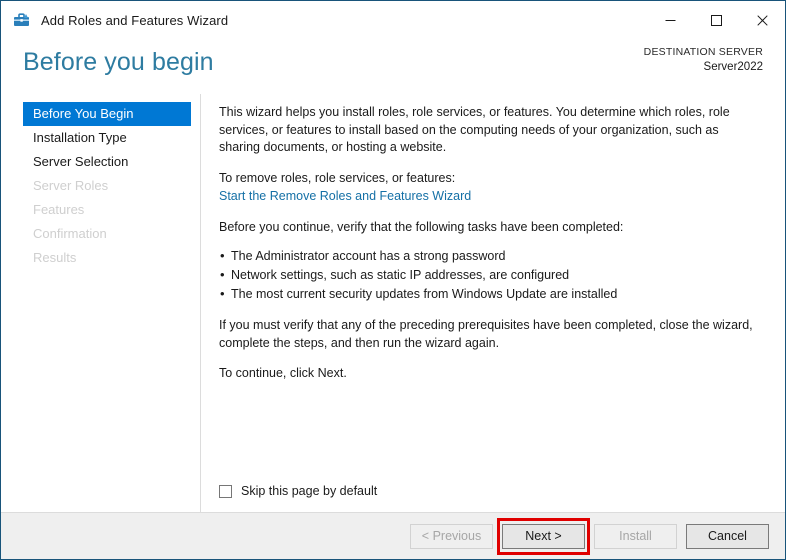 This screenshot has width=786, height=560. Describe the element at coordinates (703, 52) in the screenshot. I see `destination-server-label: DESTINATION SERVER` at that location.